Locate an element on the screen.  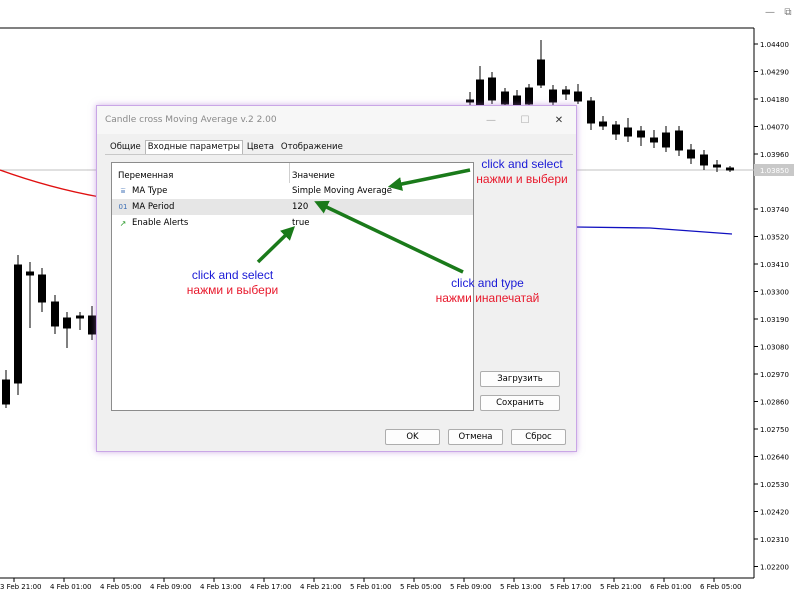
bool-icon: ↗ is located at coordinates (123, 223).